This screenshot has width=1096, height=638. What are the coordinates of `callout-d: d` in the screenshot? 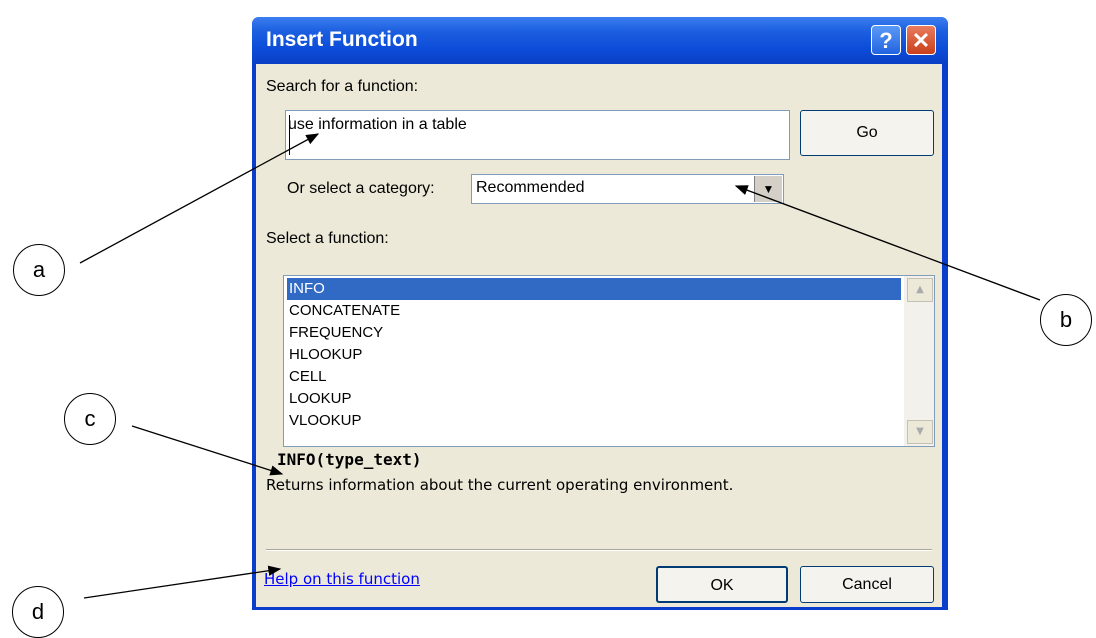 It's located at (38, 612).